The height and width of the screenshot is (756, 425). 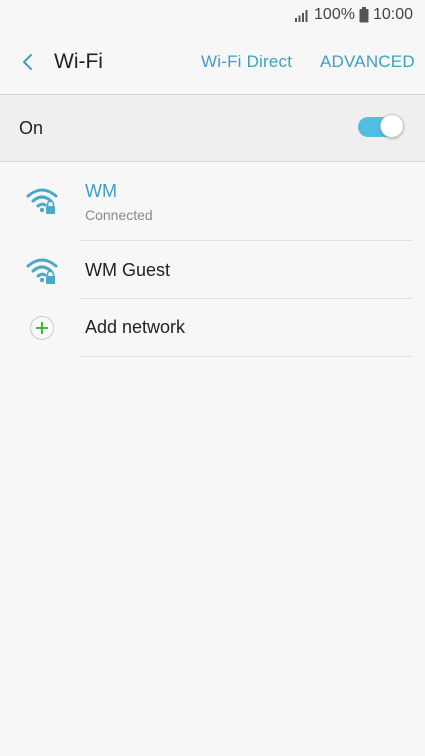 I want to click on wifi-toggle-switch, so click(x=381, y=127).